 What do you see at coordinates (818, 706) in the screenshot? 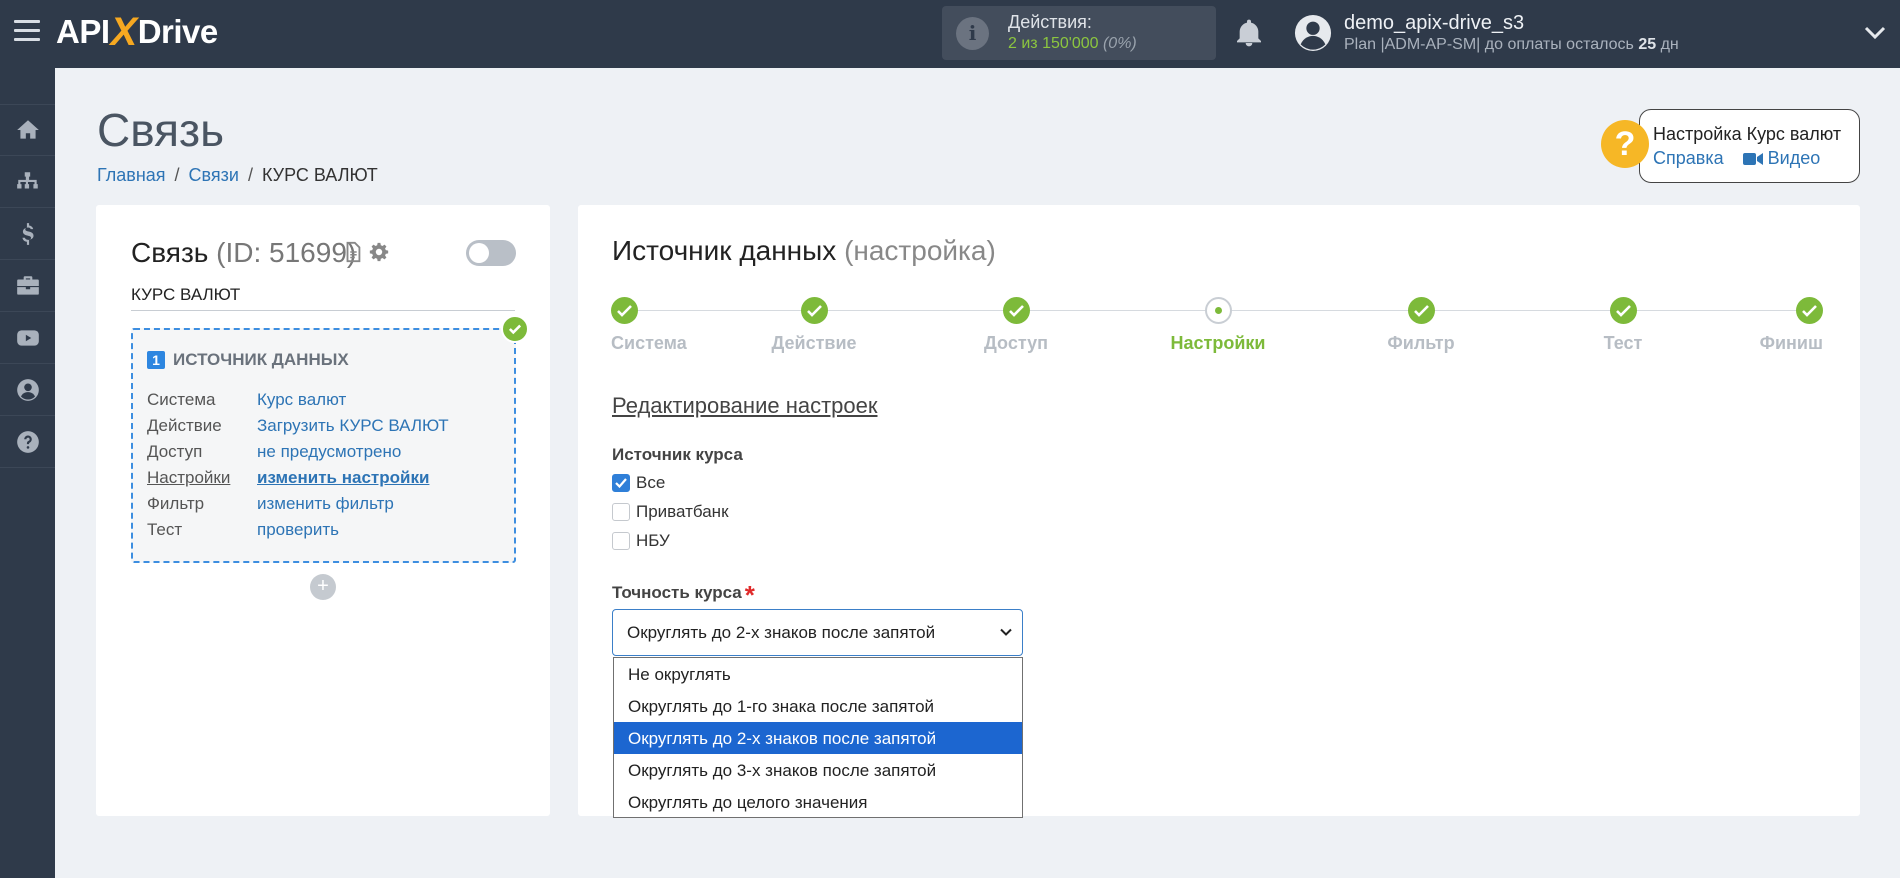
I see `dropdown-option: Округлять до 1-го знака после запятой` at bounding box center [818, 706].